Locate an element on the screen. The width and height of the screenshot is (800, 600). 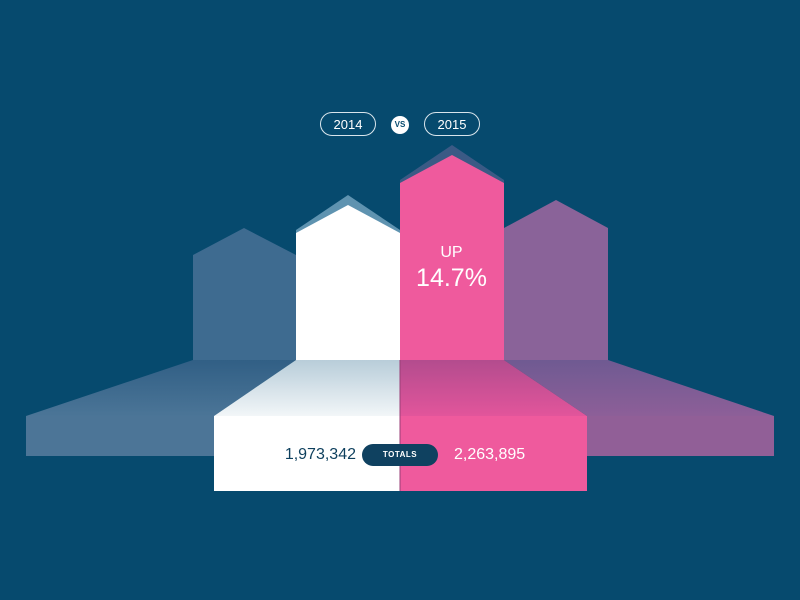
change-value: 14.7% is located at coordinates (451, 278).